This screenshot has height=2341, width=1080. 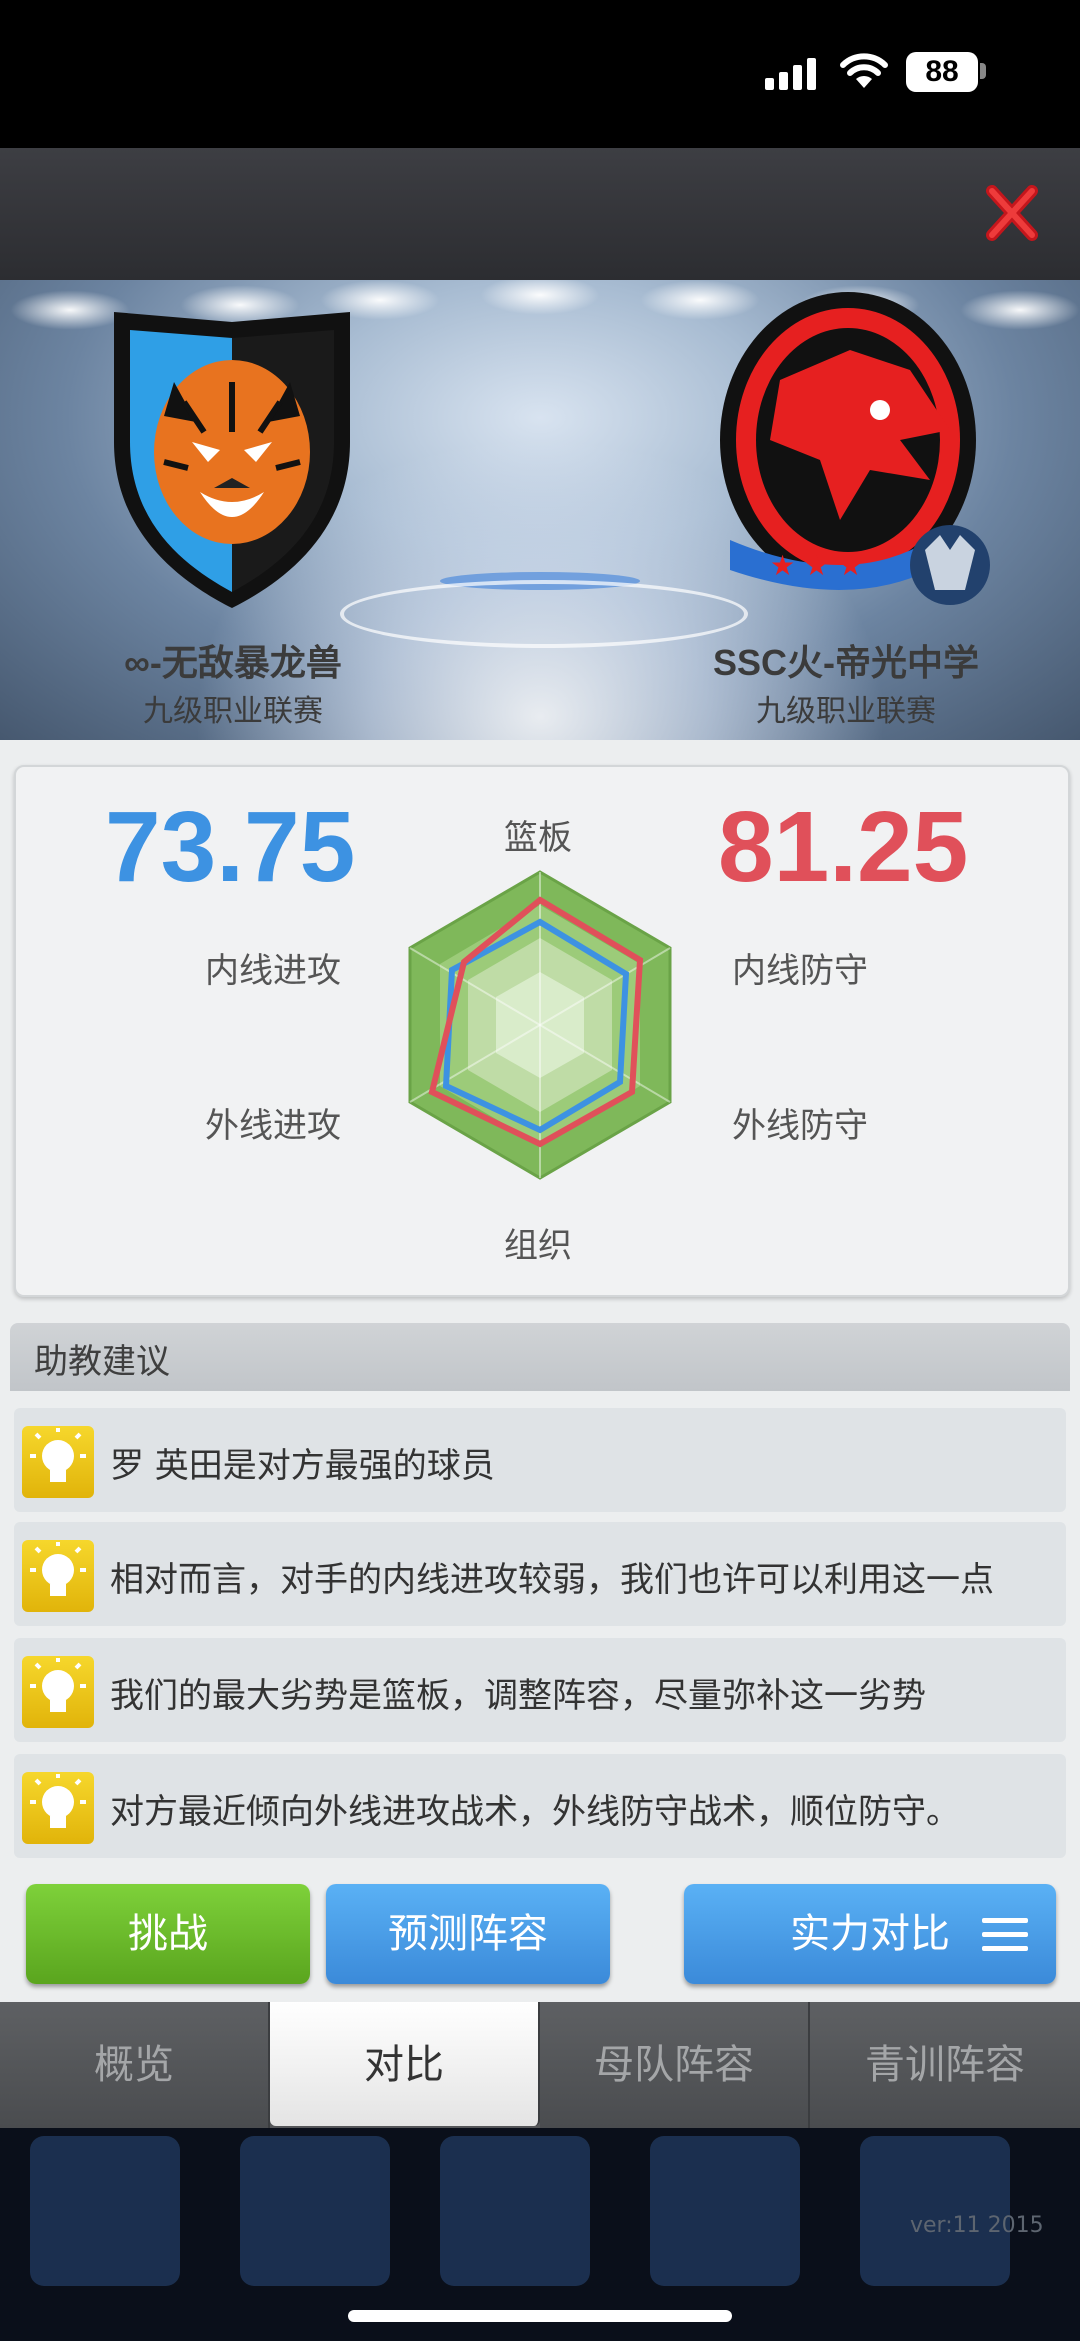 What do you see at coordinates (793, 74) in the screenshot?
I see `cell-signal-icon` at bounding box center [793, 74].